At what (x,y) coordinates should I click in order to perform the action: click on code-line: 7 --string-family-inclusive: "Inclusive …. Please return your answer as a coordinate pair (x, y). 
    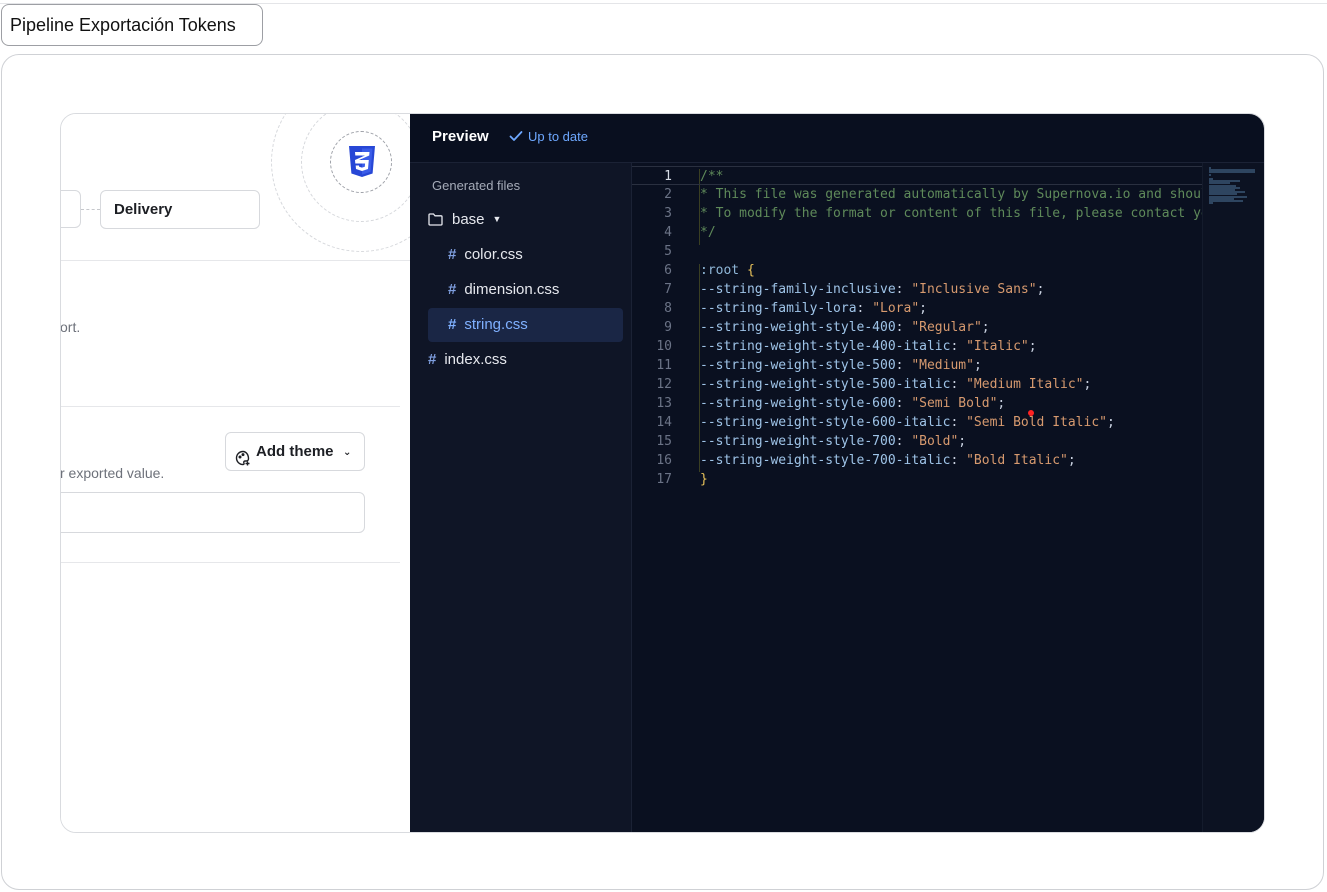
    Looking at the image, I should click on (948, 289).